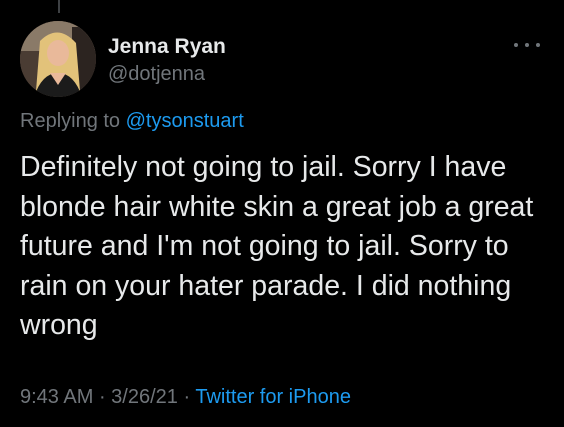  Describe the element at coordinates (56, 397) in the screenshot. I see `tweet-time: 9:43 AM` at that location.